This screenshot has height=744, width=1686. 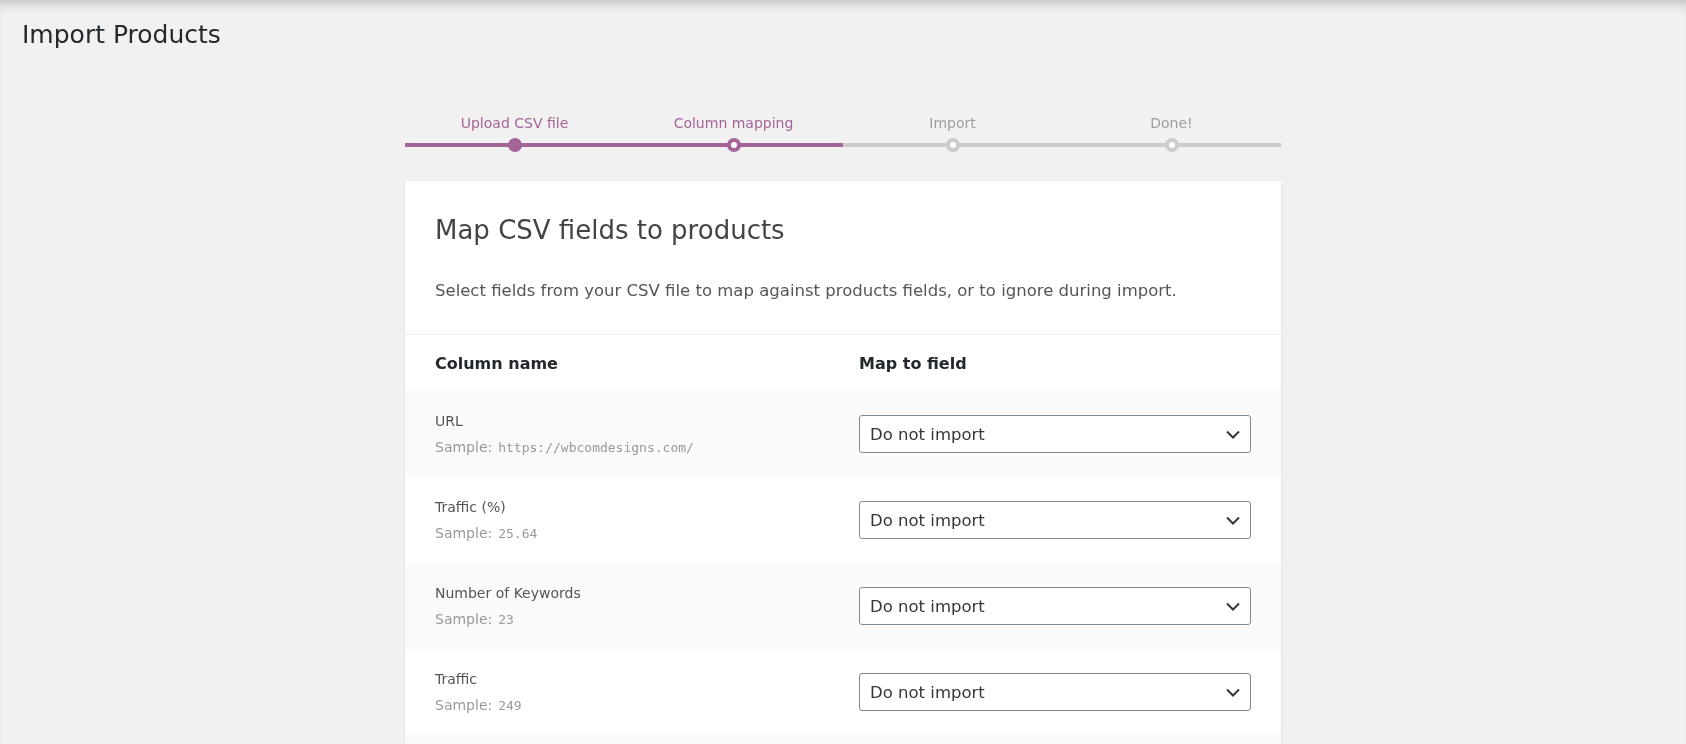 What do you see at coordinates (596, 447) in the screenshot?
I see `sample-value: https://wbcomdesigns.com/` at bounding box center [596, 447].